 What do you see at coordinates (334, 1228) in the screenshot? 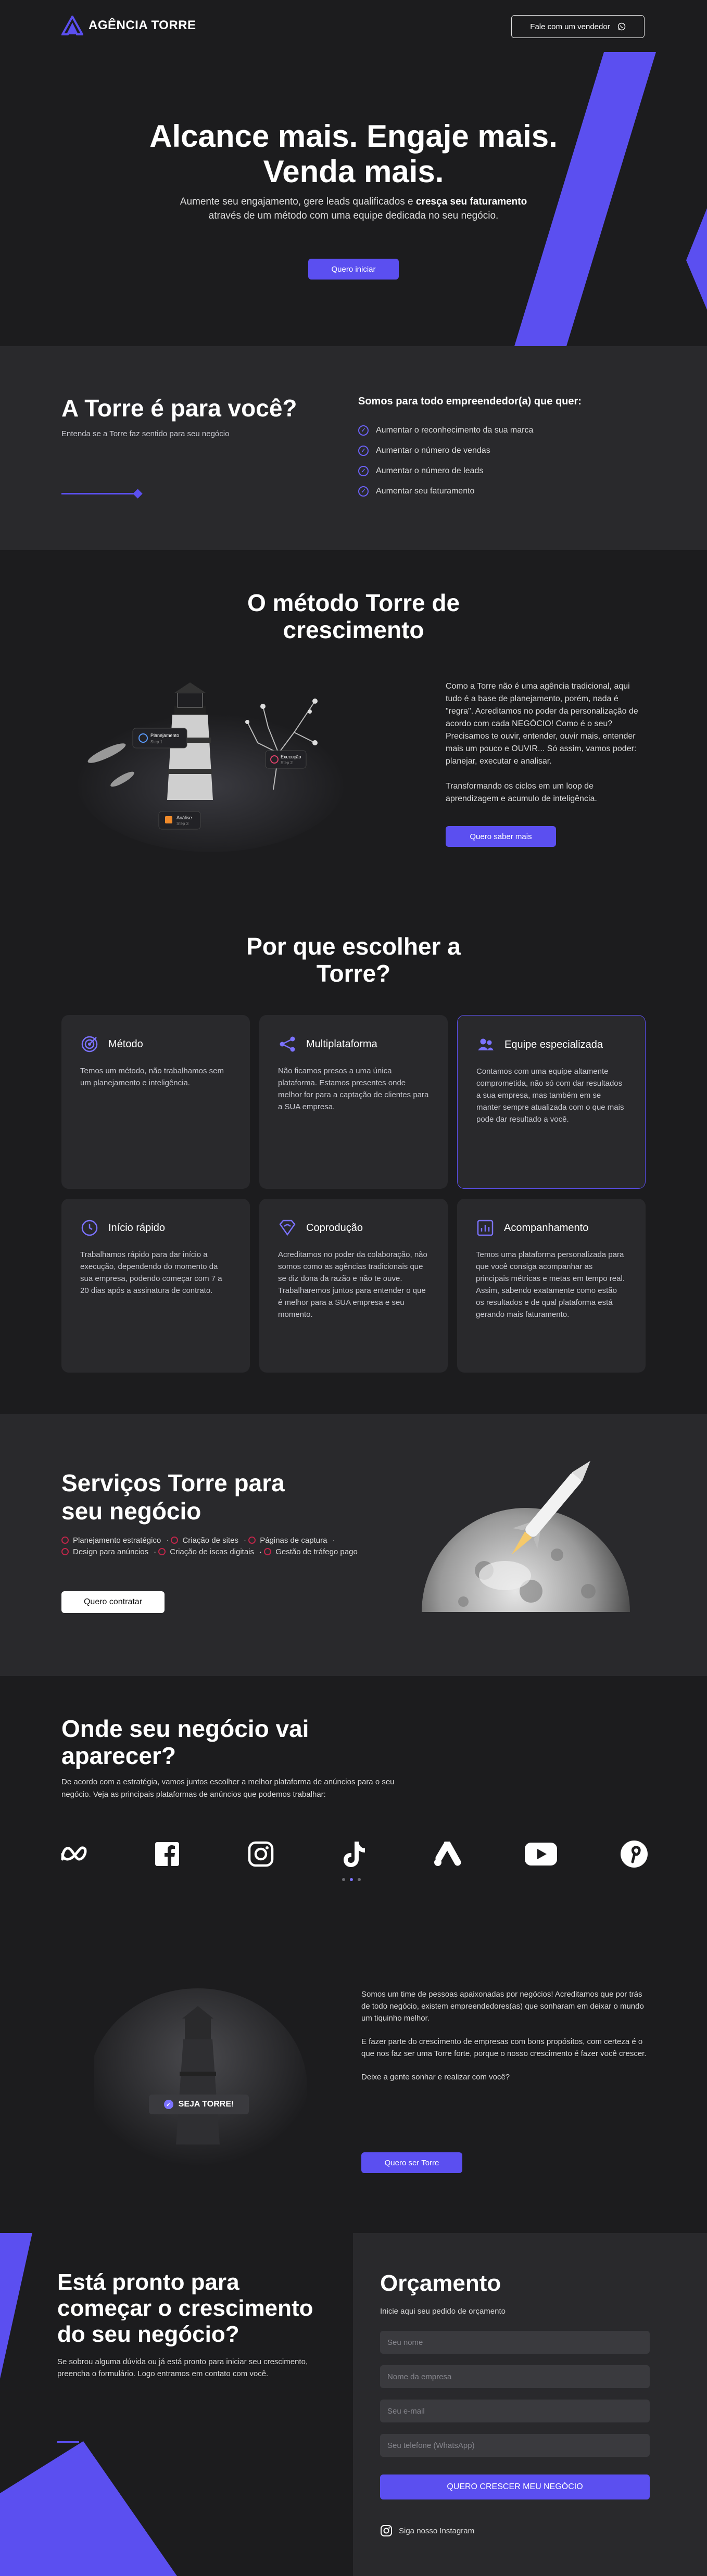
I see `card-title: Coprodução` at bounding box center [334, 1228].